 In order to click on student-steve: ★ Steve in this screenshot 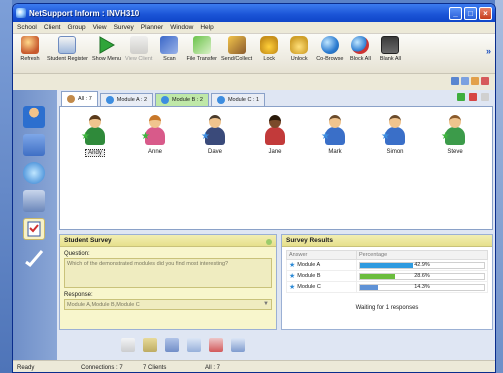, I will do `click(455, 135)`.